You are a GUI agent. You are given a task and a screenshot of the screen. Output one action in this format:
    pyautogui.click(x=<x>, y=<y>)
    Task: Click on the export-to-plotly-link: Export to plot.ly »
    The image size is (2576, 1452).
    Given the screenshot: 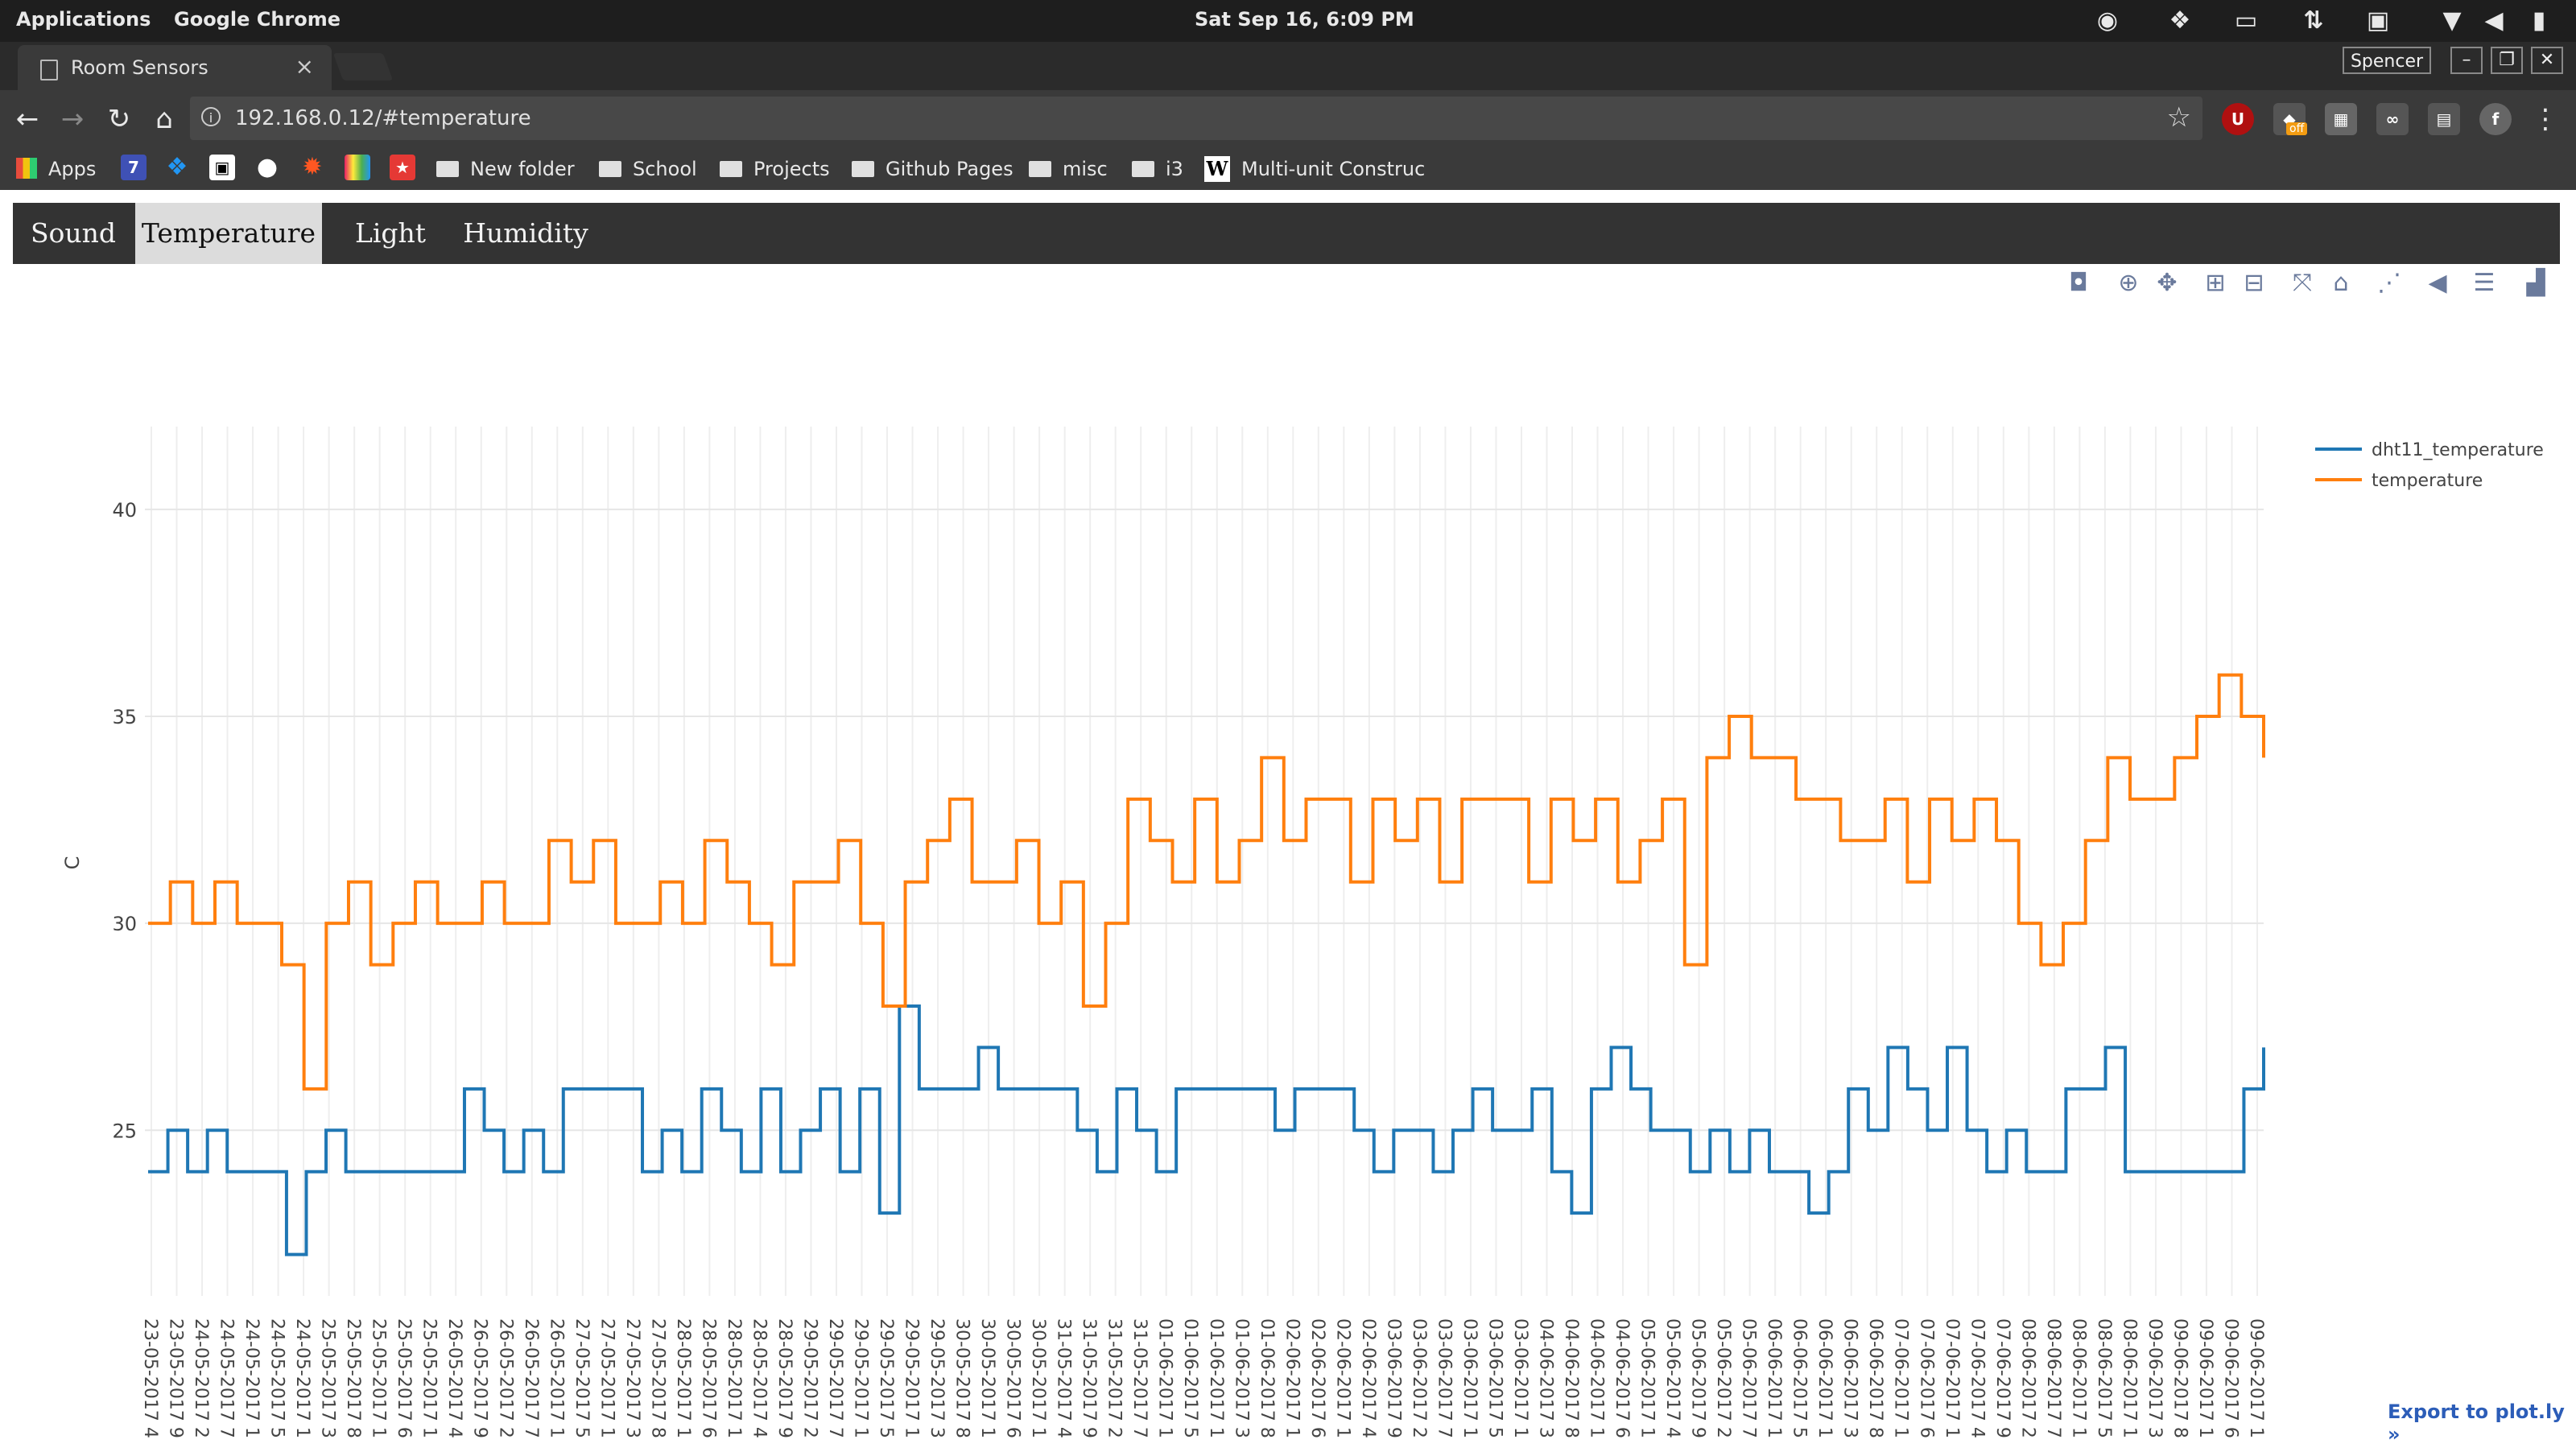 What is the action you would take?
    pyautogui.click(x=2482, y=1423)
    